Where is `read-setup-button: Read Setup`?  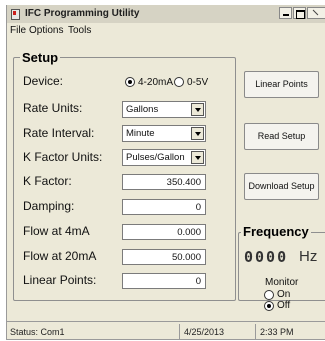 read-setup-button: Read Setup is located at coordinates (281, 136).